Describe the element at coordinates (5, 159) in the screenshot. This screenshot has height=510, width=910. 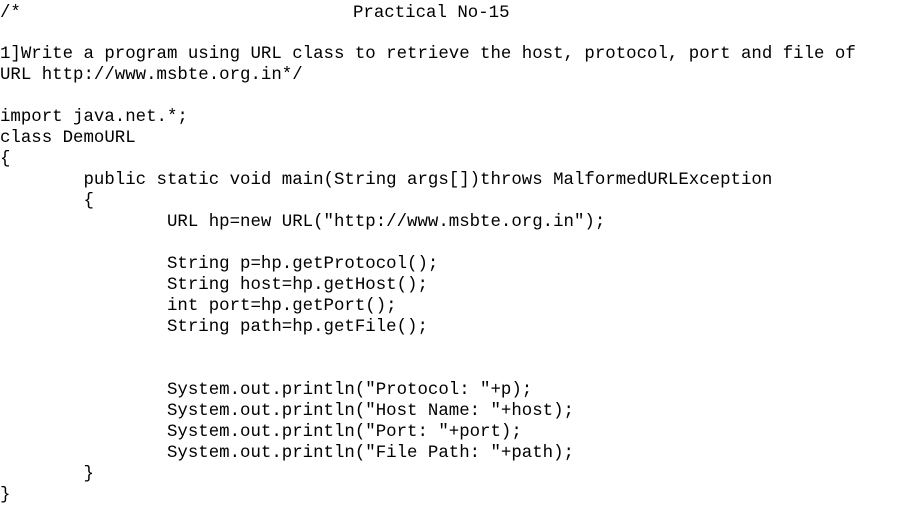
I see `code-line-open-brace-class: {` at that location.